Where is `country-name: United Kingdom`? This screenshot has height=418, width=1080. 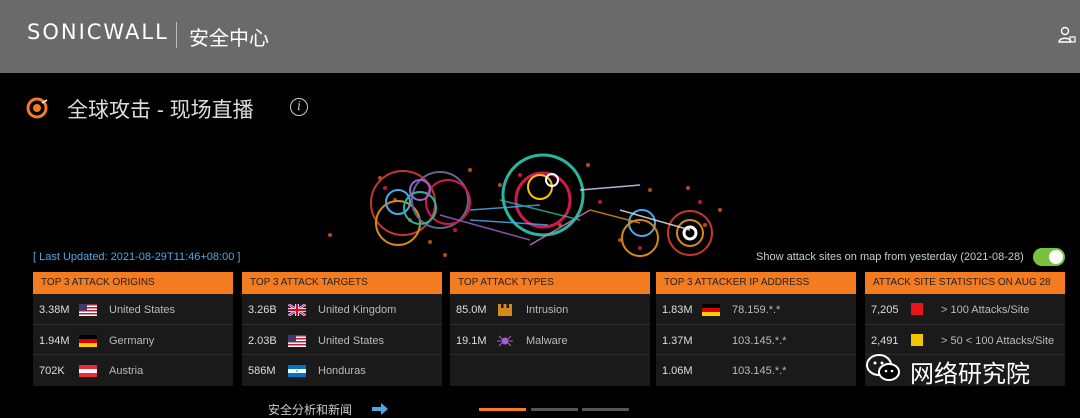 country-name: United Kingdom is located at coordinates (357, 310).